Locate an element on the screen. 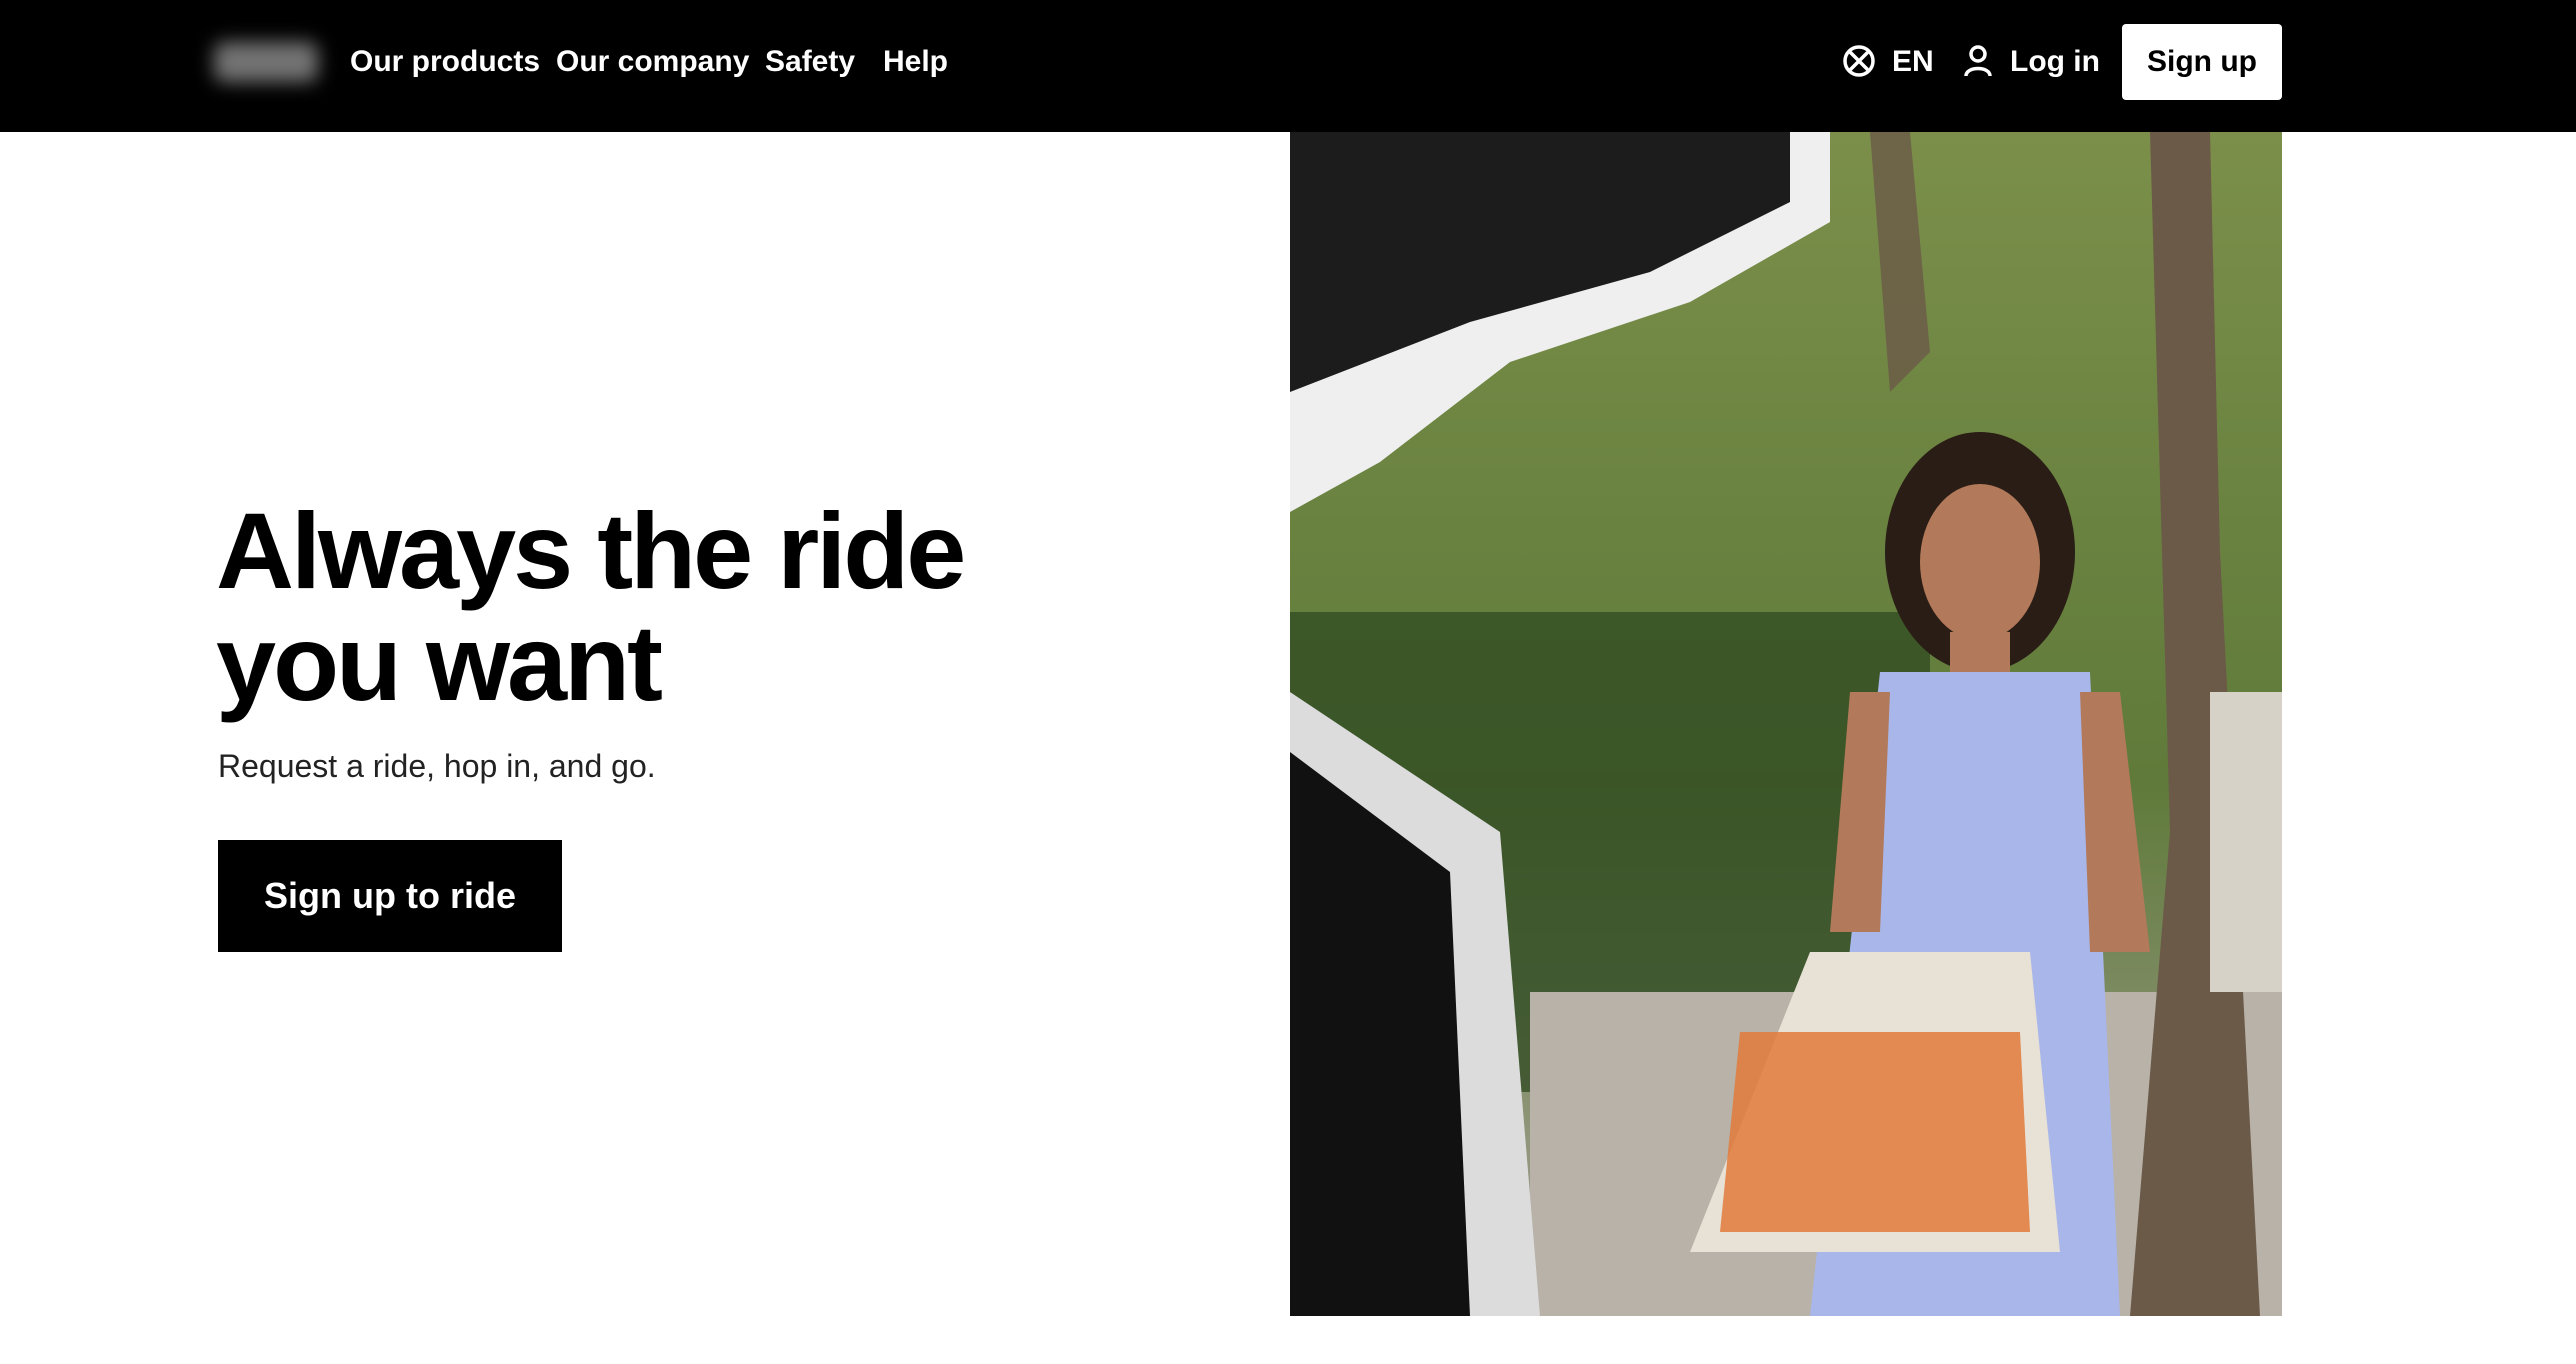 This screenshot has width=2576, height=1364. hero-title: Always the ride you want is located at coordinates (591, 606).